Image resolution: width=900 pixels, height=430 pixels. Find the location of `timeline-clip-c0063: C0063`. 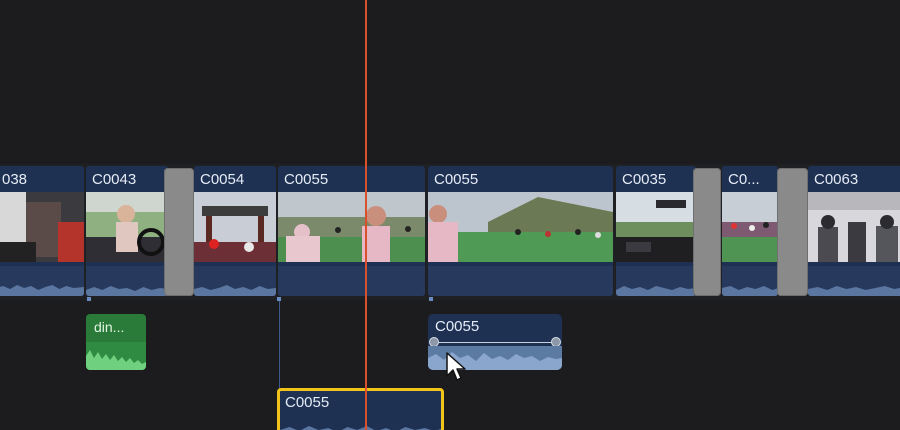

timeline-clip-c0063: C0063 is located at coordinates (854, 231).